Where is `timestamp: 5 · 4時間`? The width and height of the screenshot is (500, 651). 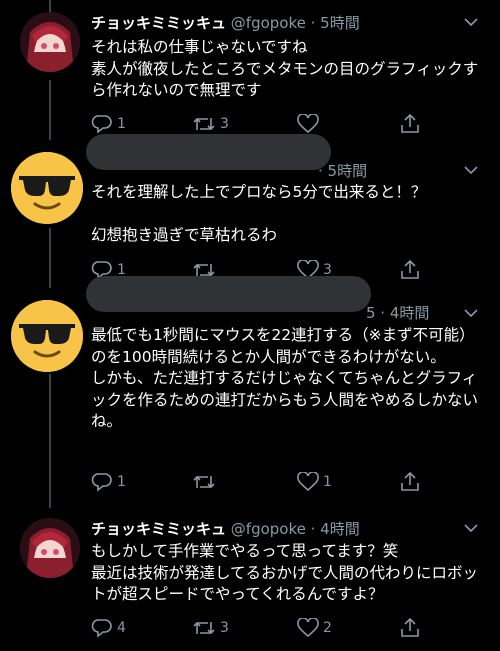 timestamp: 5 · 4時間 is located at coordinates (397, 313).